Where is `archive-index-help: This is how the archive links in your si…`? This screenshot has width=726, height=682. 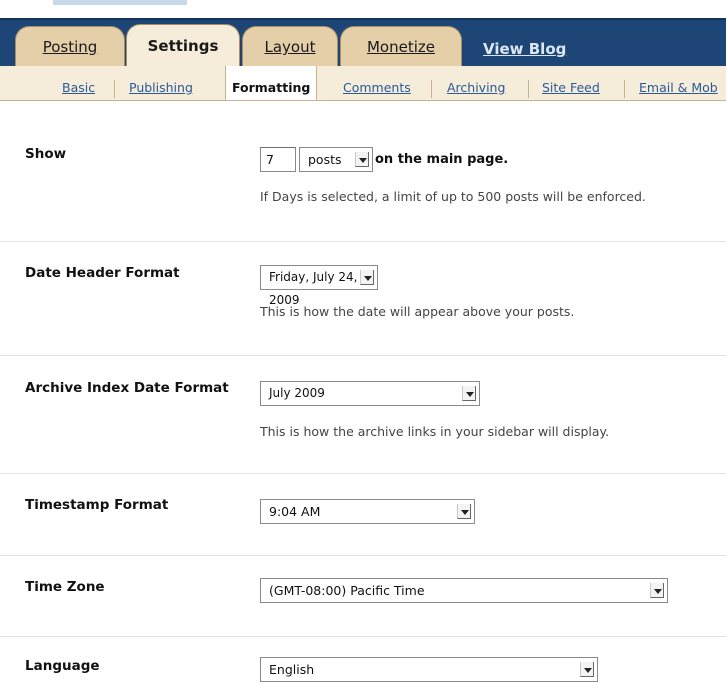 archive-index-help: This is how the archive links in your si… is located at coordinates (435, 431).